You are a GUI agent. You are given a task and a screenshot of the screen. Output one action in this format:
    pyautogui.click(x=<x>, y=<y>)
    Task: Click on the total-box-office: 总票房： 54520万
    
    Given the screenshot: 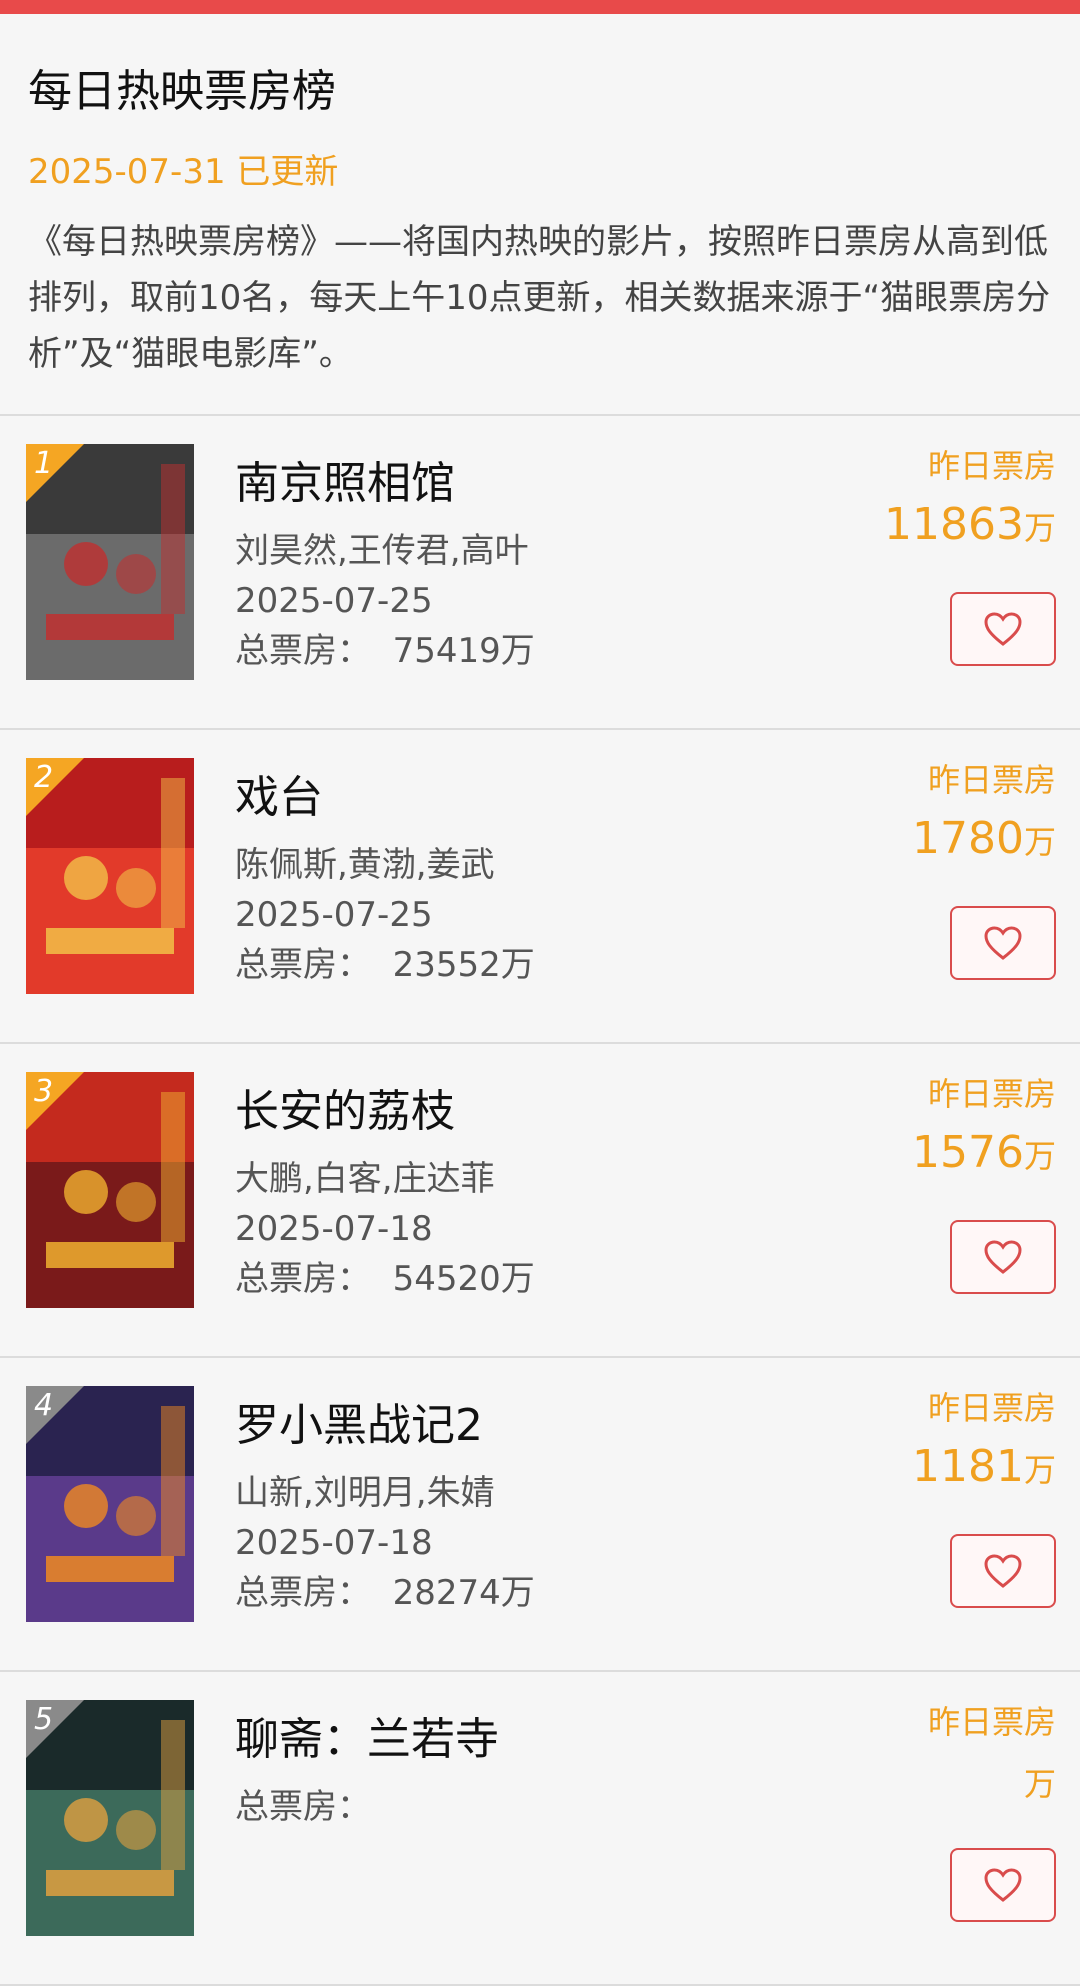 What is the action you would take?
    pyautogui.click(x=515, y=1279)
    